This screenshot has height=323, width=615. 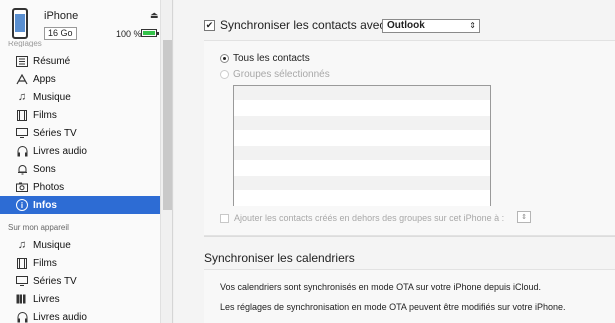 What do you see at coordinates (80, 299) in the screenshot?
I see `sidebar-item-device-livres: Livres` at bounding box center [80, 299].